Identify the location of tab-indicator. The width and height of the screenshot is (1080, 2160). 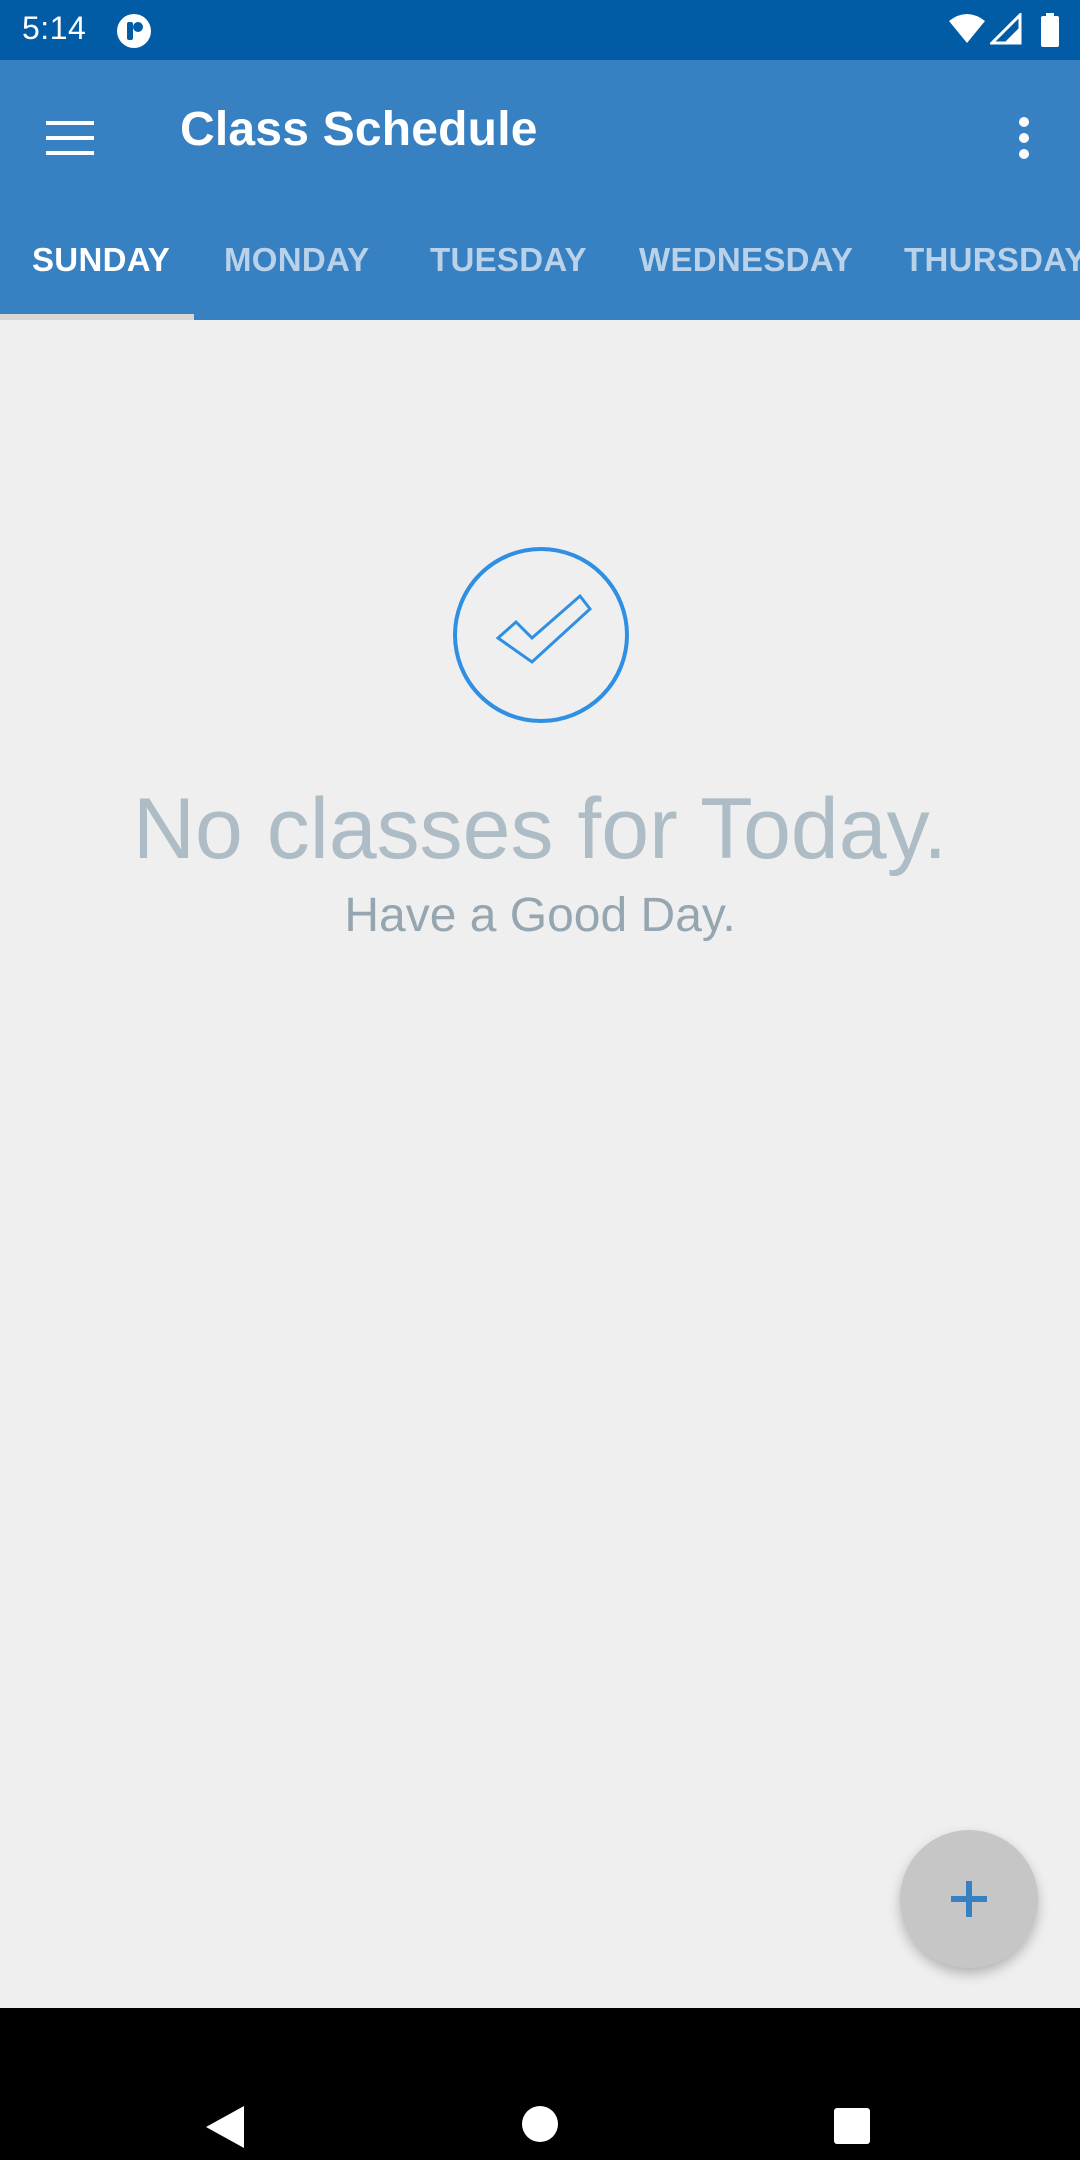
(97, 317).